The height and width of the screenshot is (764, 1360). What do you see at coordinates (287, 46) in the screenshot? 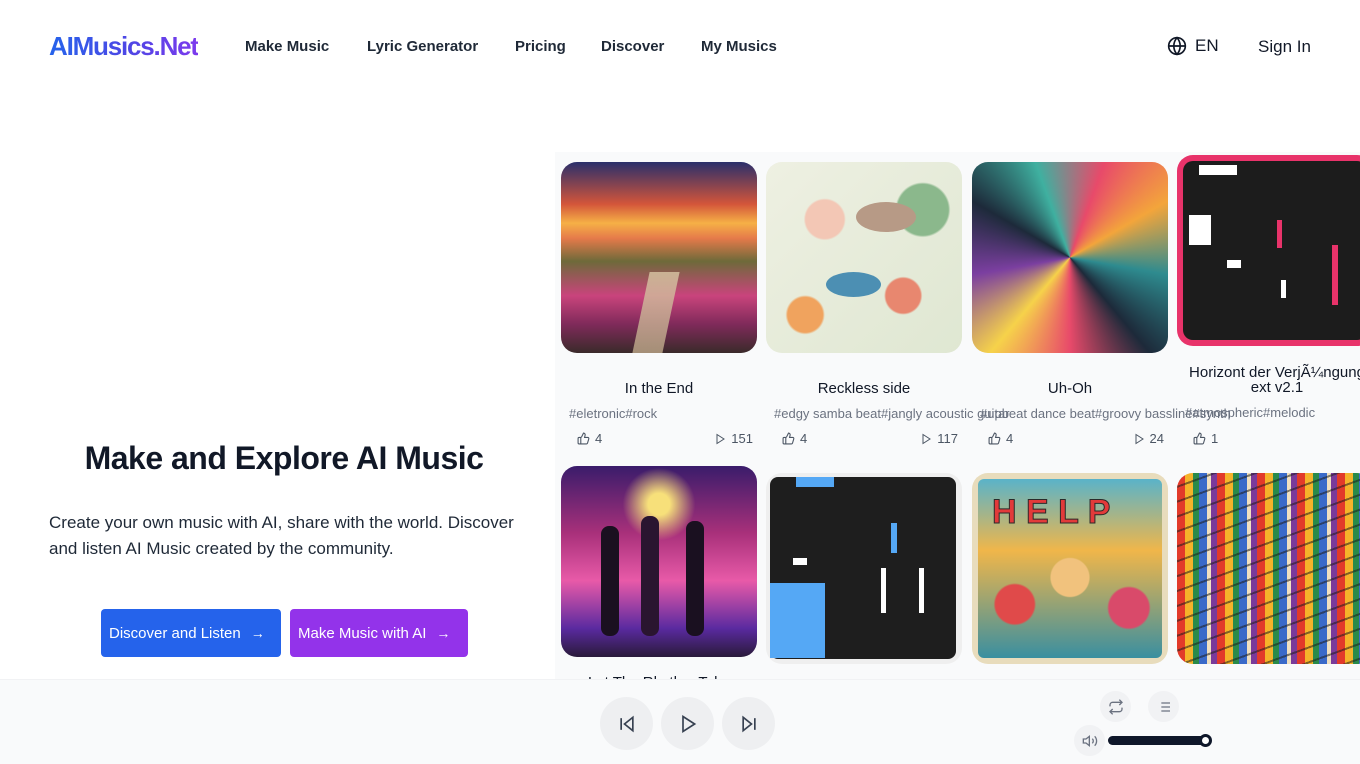
I see `nav-make-music: Make Music` at bounding box center [287, 46].